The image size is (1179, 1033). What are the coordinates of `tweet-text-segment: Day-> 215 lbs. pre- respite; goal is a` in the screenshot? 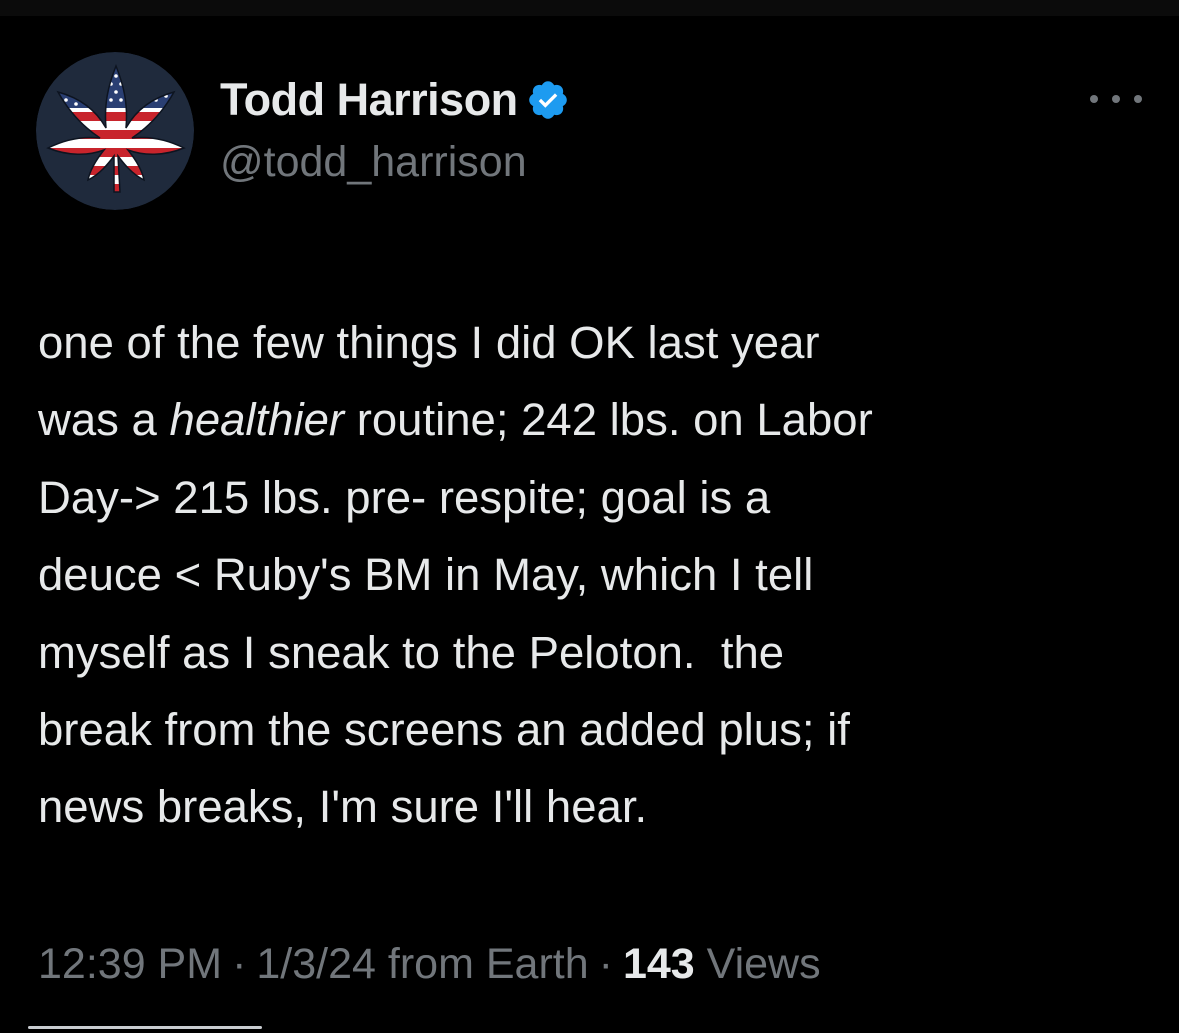 It's located at (404, 497).